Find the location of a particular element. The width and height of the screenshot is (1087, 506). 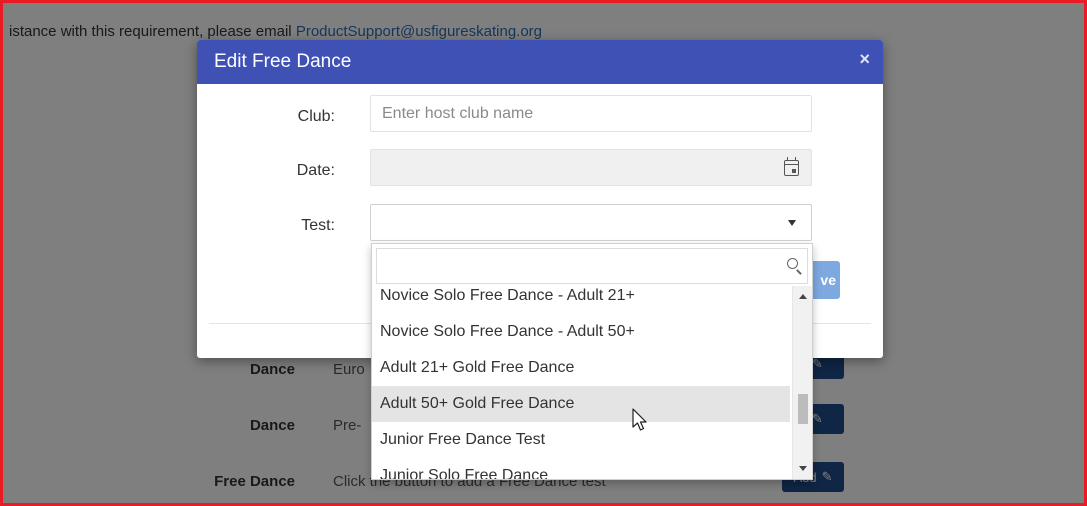

caret-down-icon is located at coordinates (792, 223).